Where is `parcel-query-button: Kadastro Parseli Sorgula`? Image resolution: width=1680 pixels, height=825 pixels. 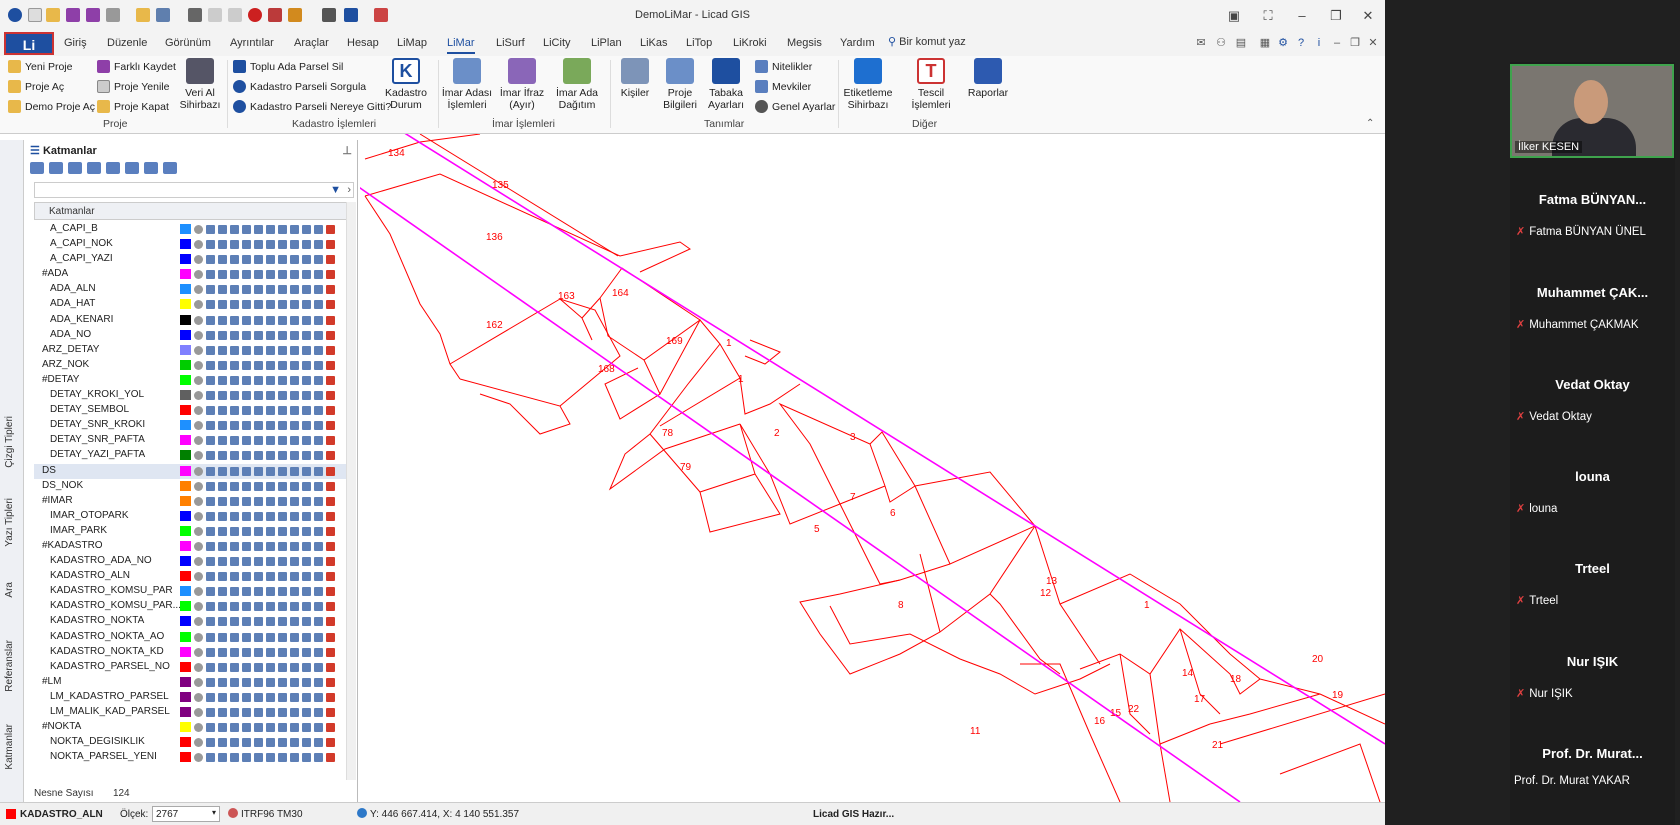 parcel-query-button: Kadastro Parseli Sorgula is located at coordinates (299, 86).